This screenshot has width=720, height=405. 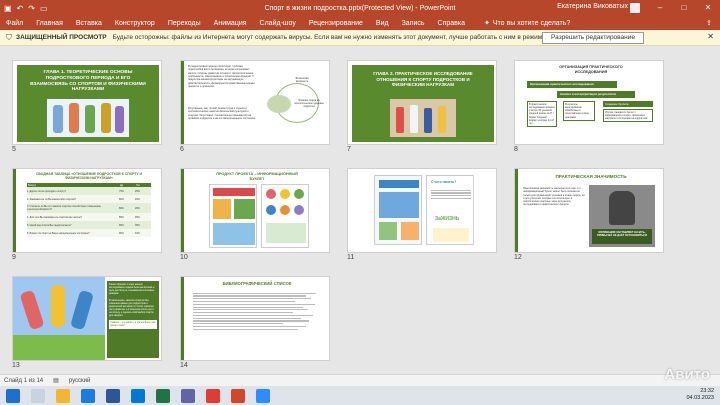 What do you see at coordinates (121, 217) in the screenshot?
I see `table-cell: 55%` at bounding box center [121, 217].